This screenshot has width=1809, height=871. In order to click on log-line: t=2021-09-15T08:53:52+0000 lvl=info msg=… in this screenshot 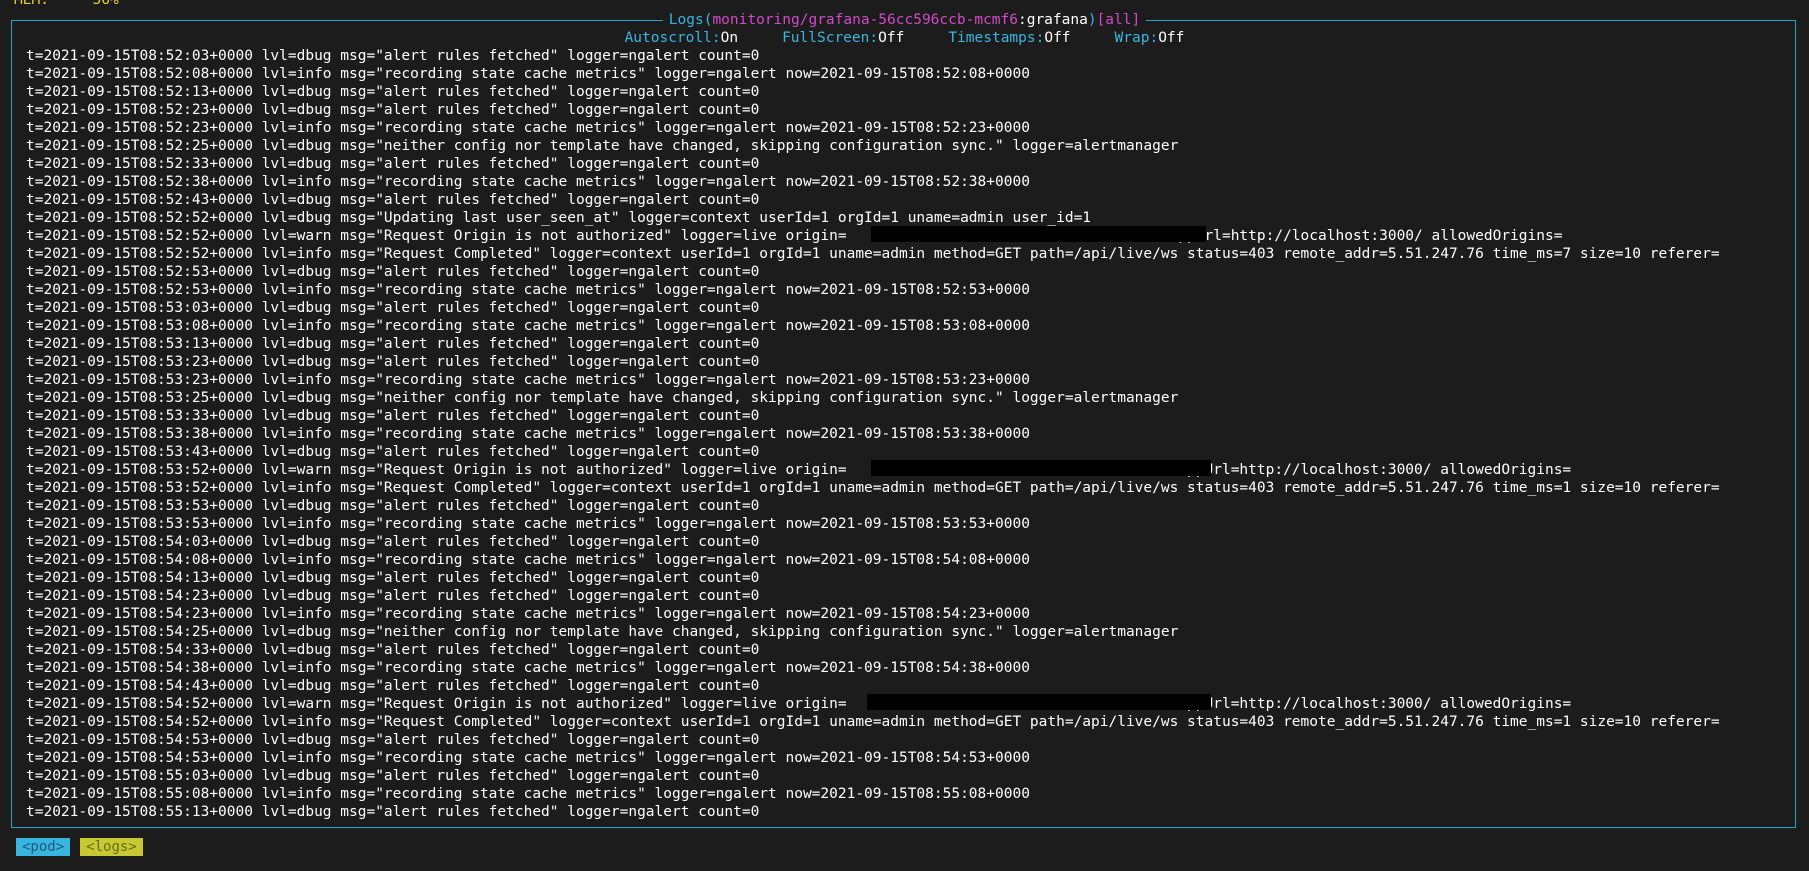, I will do `click(873, 488)`.